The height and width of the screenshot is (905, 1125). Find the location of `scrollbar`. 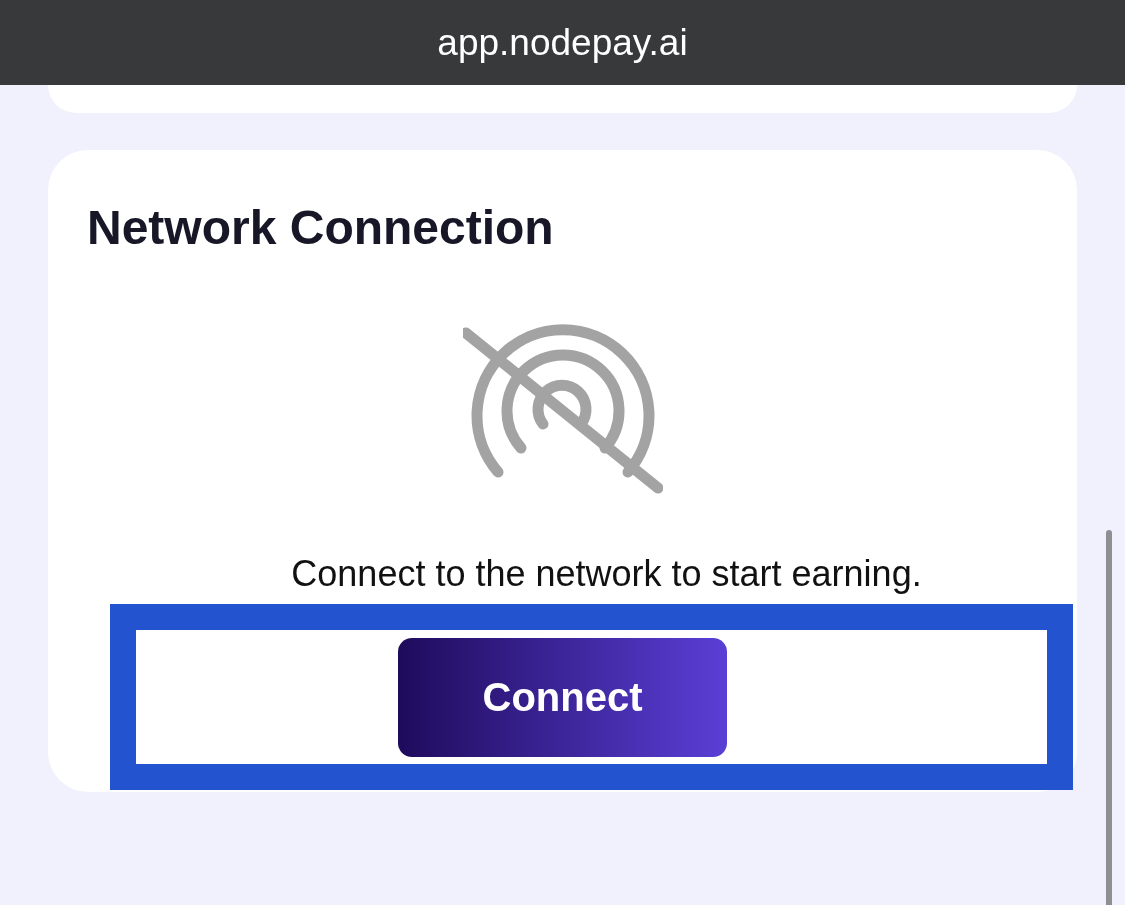

scrollbar is located at coordinates (1109, 717).